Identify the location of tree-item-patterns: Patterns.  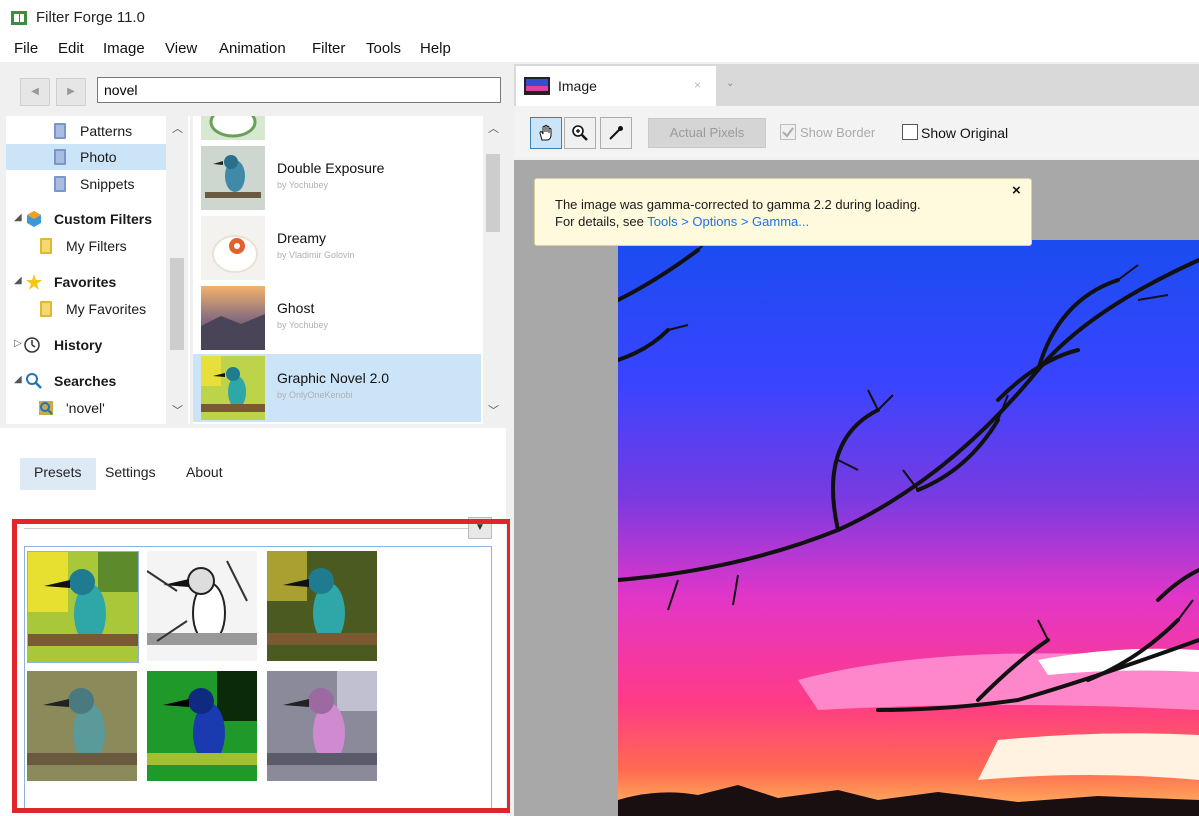
(86, 131).